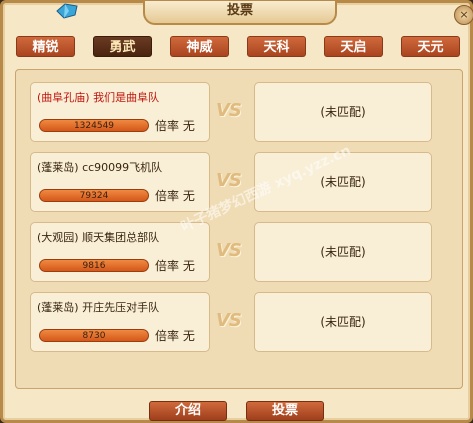  I want to click on match-row: (大观园) 顺天集团总部队 9816 倍率 无 VS (未匹配), so click(234, 252).